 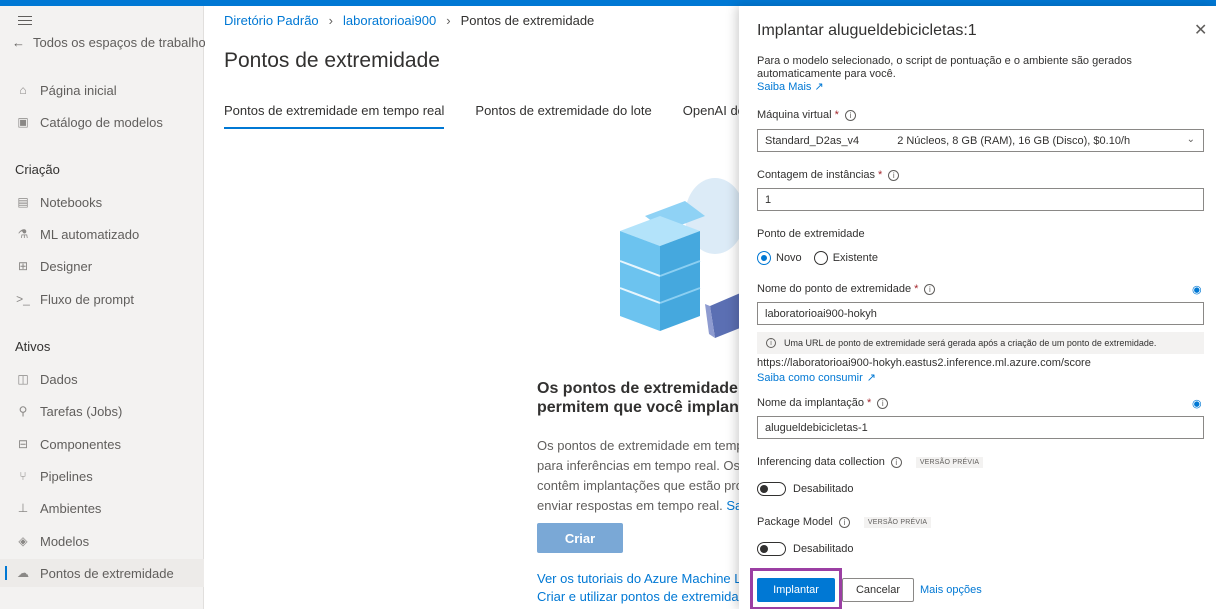 What do you see at coordinates (23, 411) in the screenshot?
I see `jobs-icon: ⚲` at bounding box center [23, 411].